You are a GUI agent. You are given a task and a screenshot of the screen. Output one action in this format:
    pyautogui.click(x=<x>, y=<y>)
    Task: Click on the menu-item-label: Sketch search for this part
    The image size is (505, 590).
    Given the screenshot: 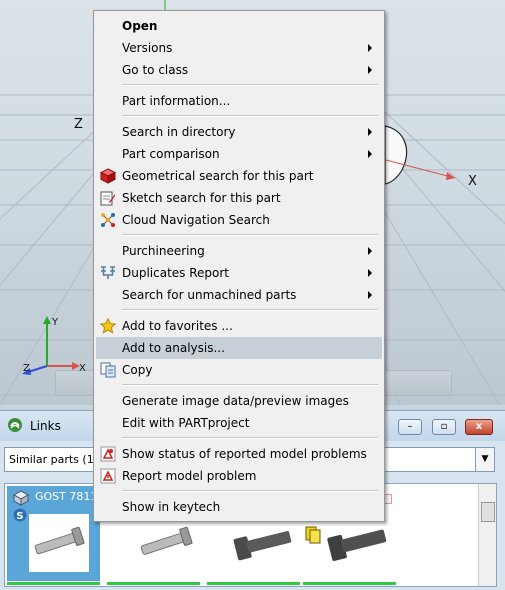 What is the action you would take?
    pyautogui.click(x=201, y=198)
    